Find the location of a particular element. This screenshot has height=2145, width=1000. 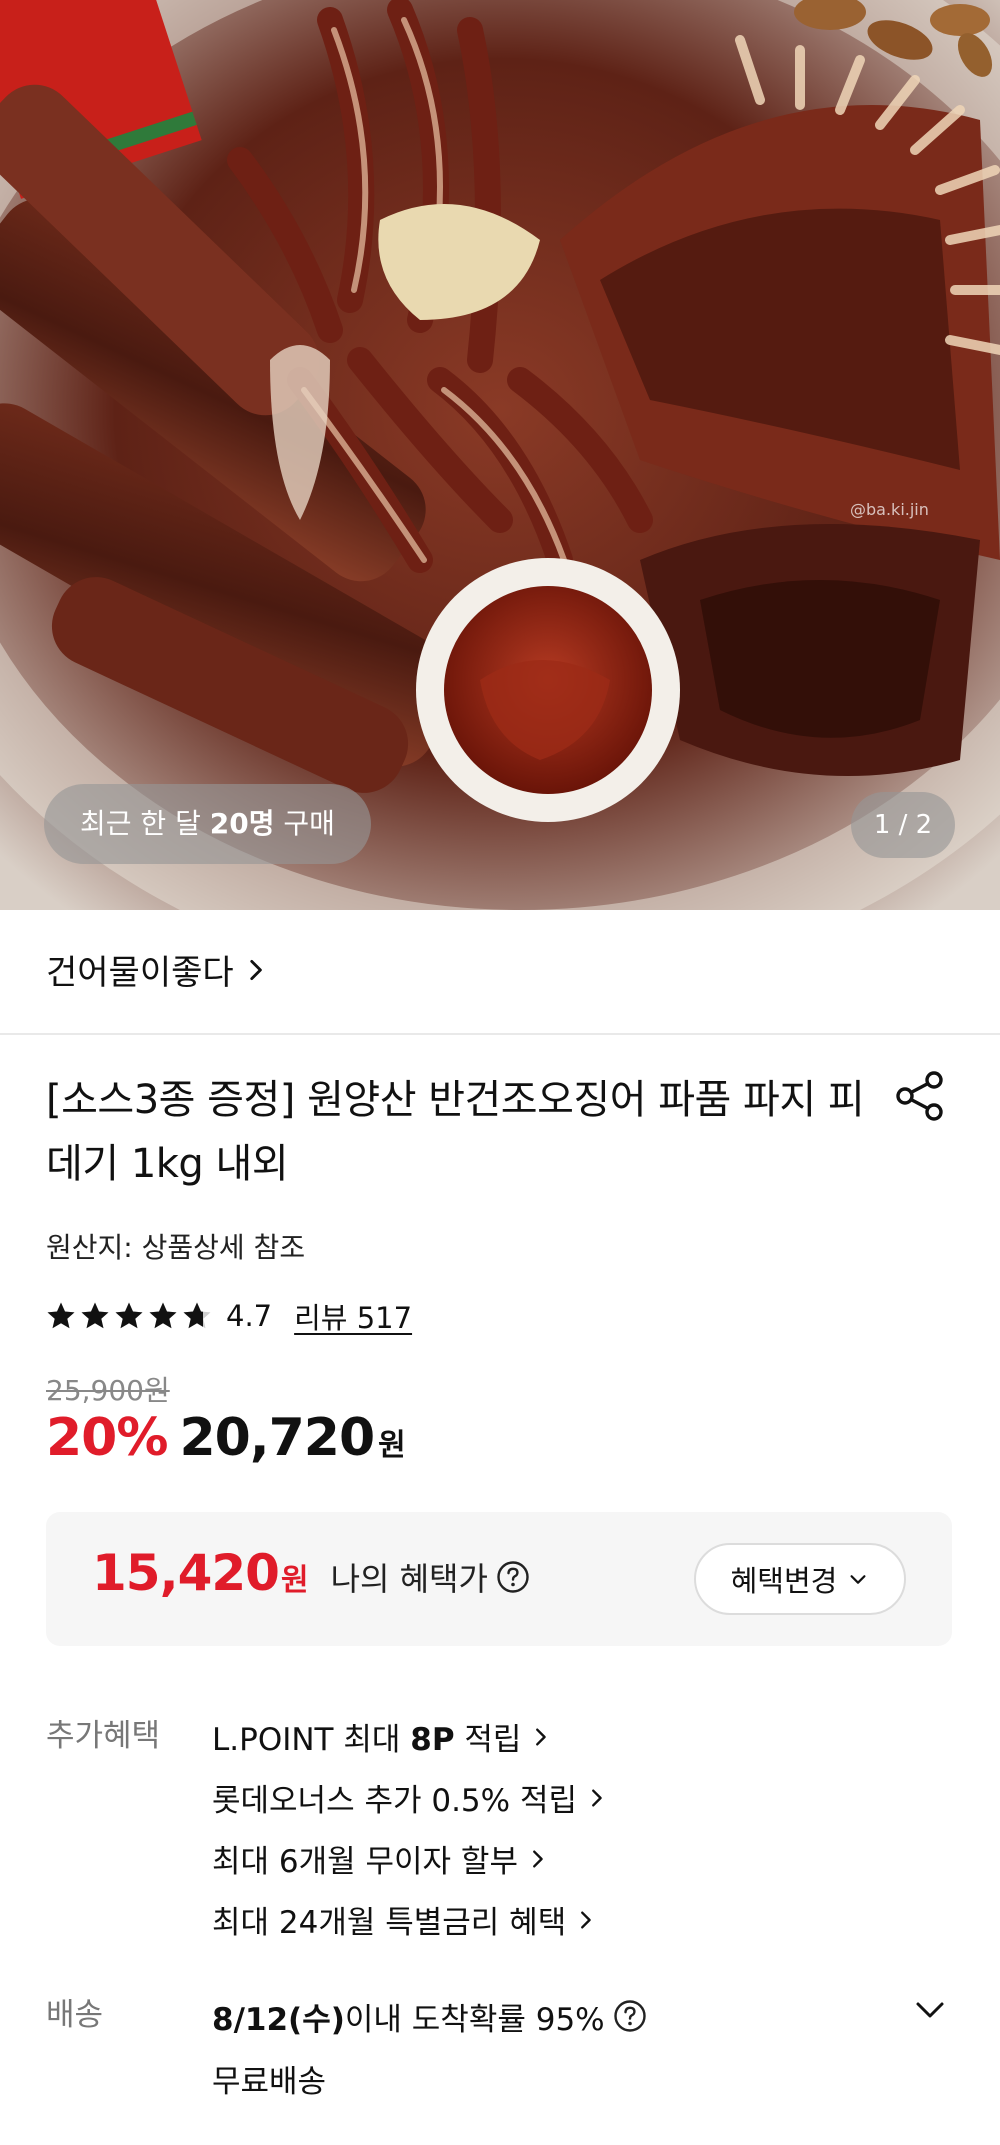

delivery-fee: 무료배송 is located at coordinates (269, 2081).